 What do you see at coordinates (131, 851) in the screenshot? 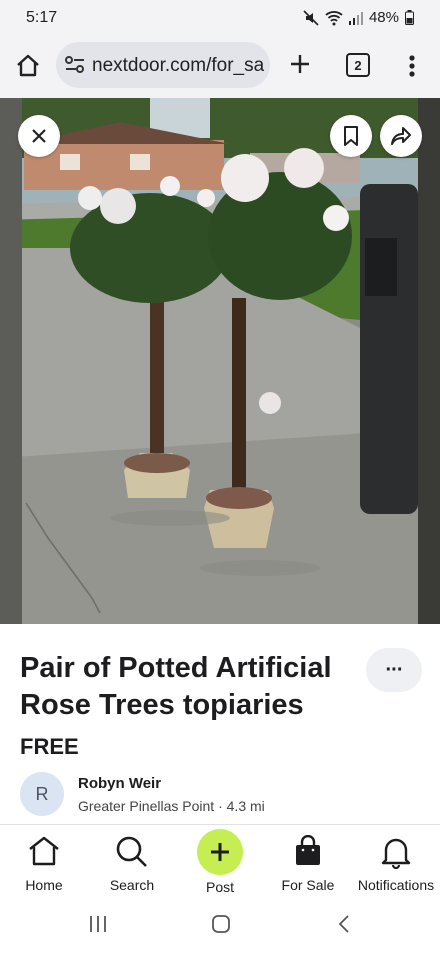
I see `search-icon` at bounding box center [131, 851].